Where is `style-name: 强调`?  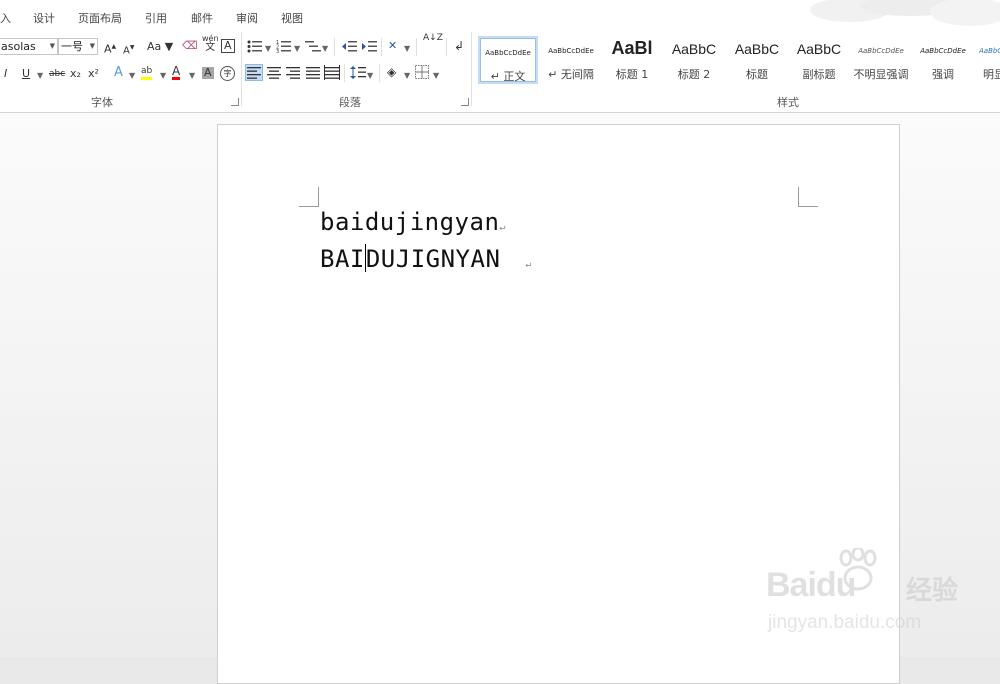
style-name: 强调 is located at coordinates (943, 74).